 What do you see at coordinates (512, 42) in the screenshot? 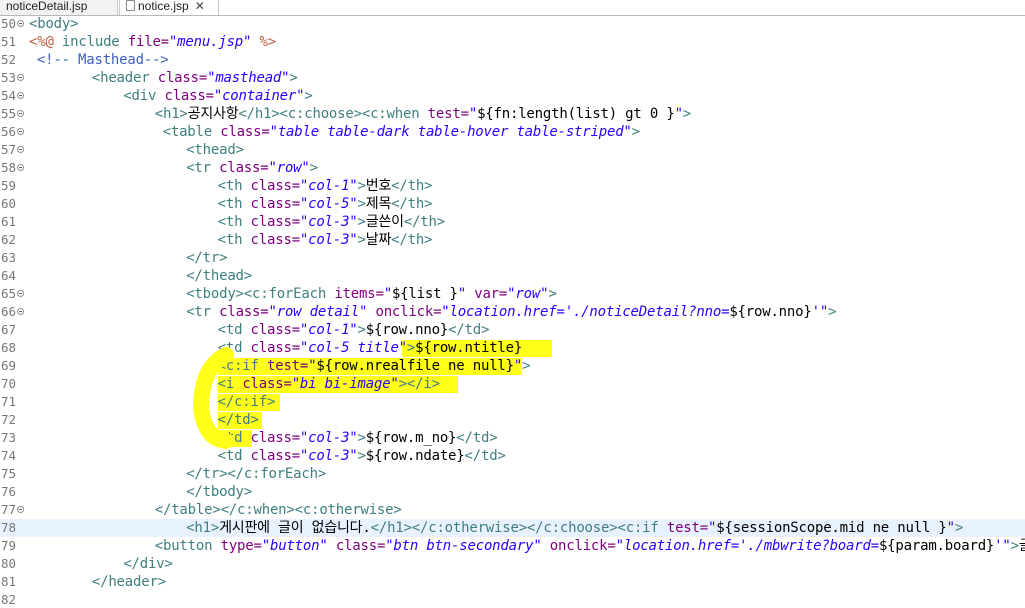
I see `code-line-51: 51 <%@ include file="menu.jsp" %>` at bounding box center [512, 42].